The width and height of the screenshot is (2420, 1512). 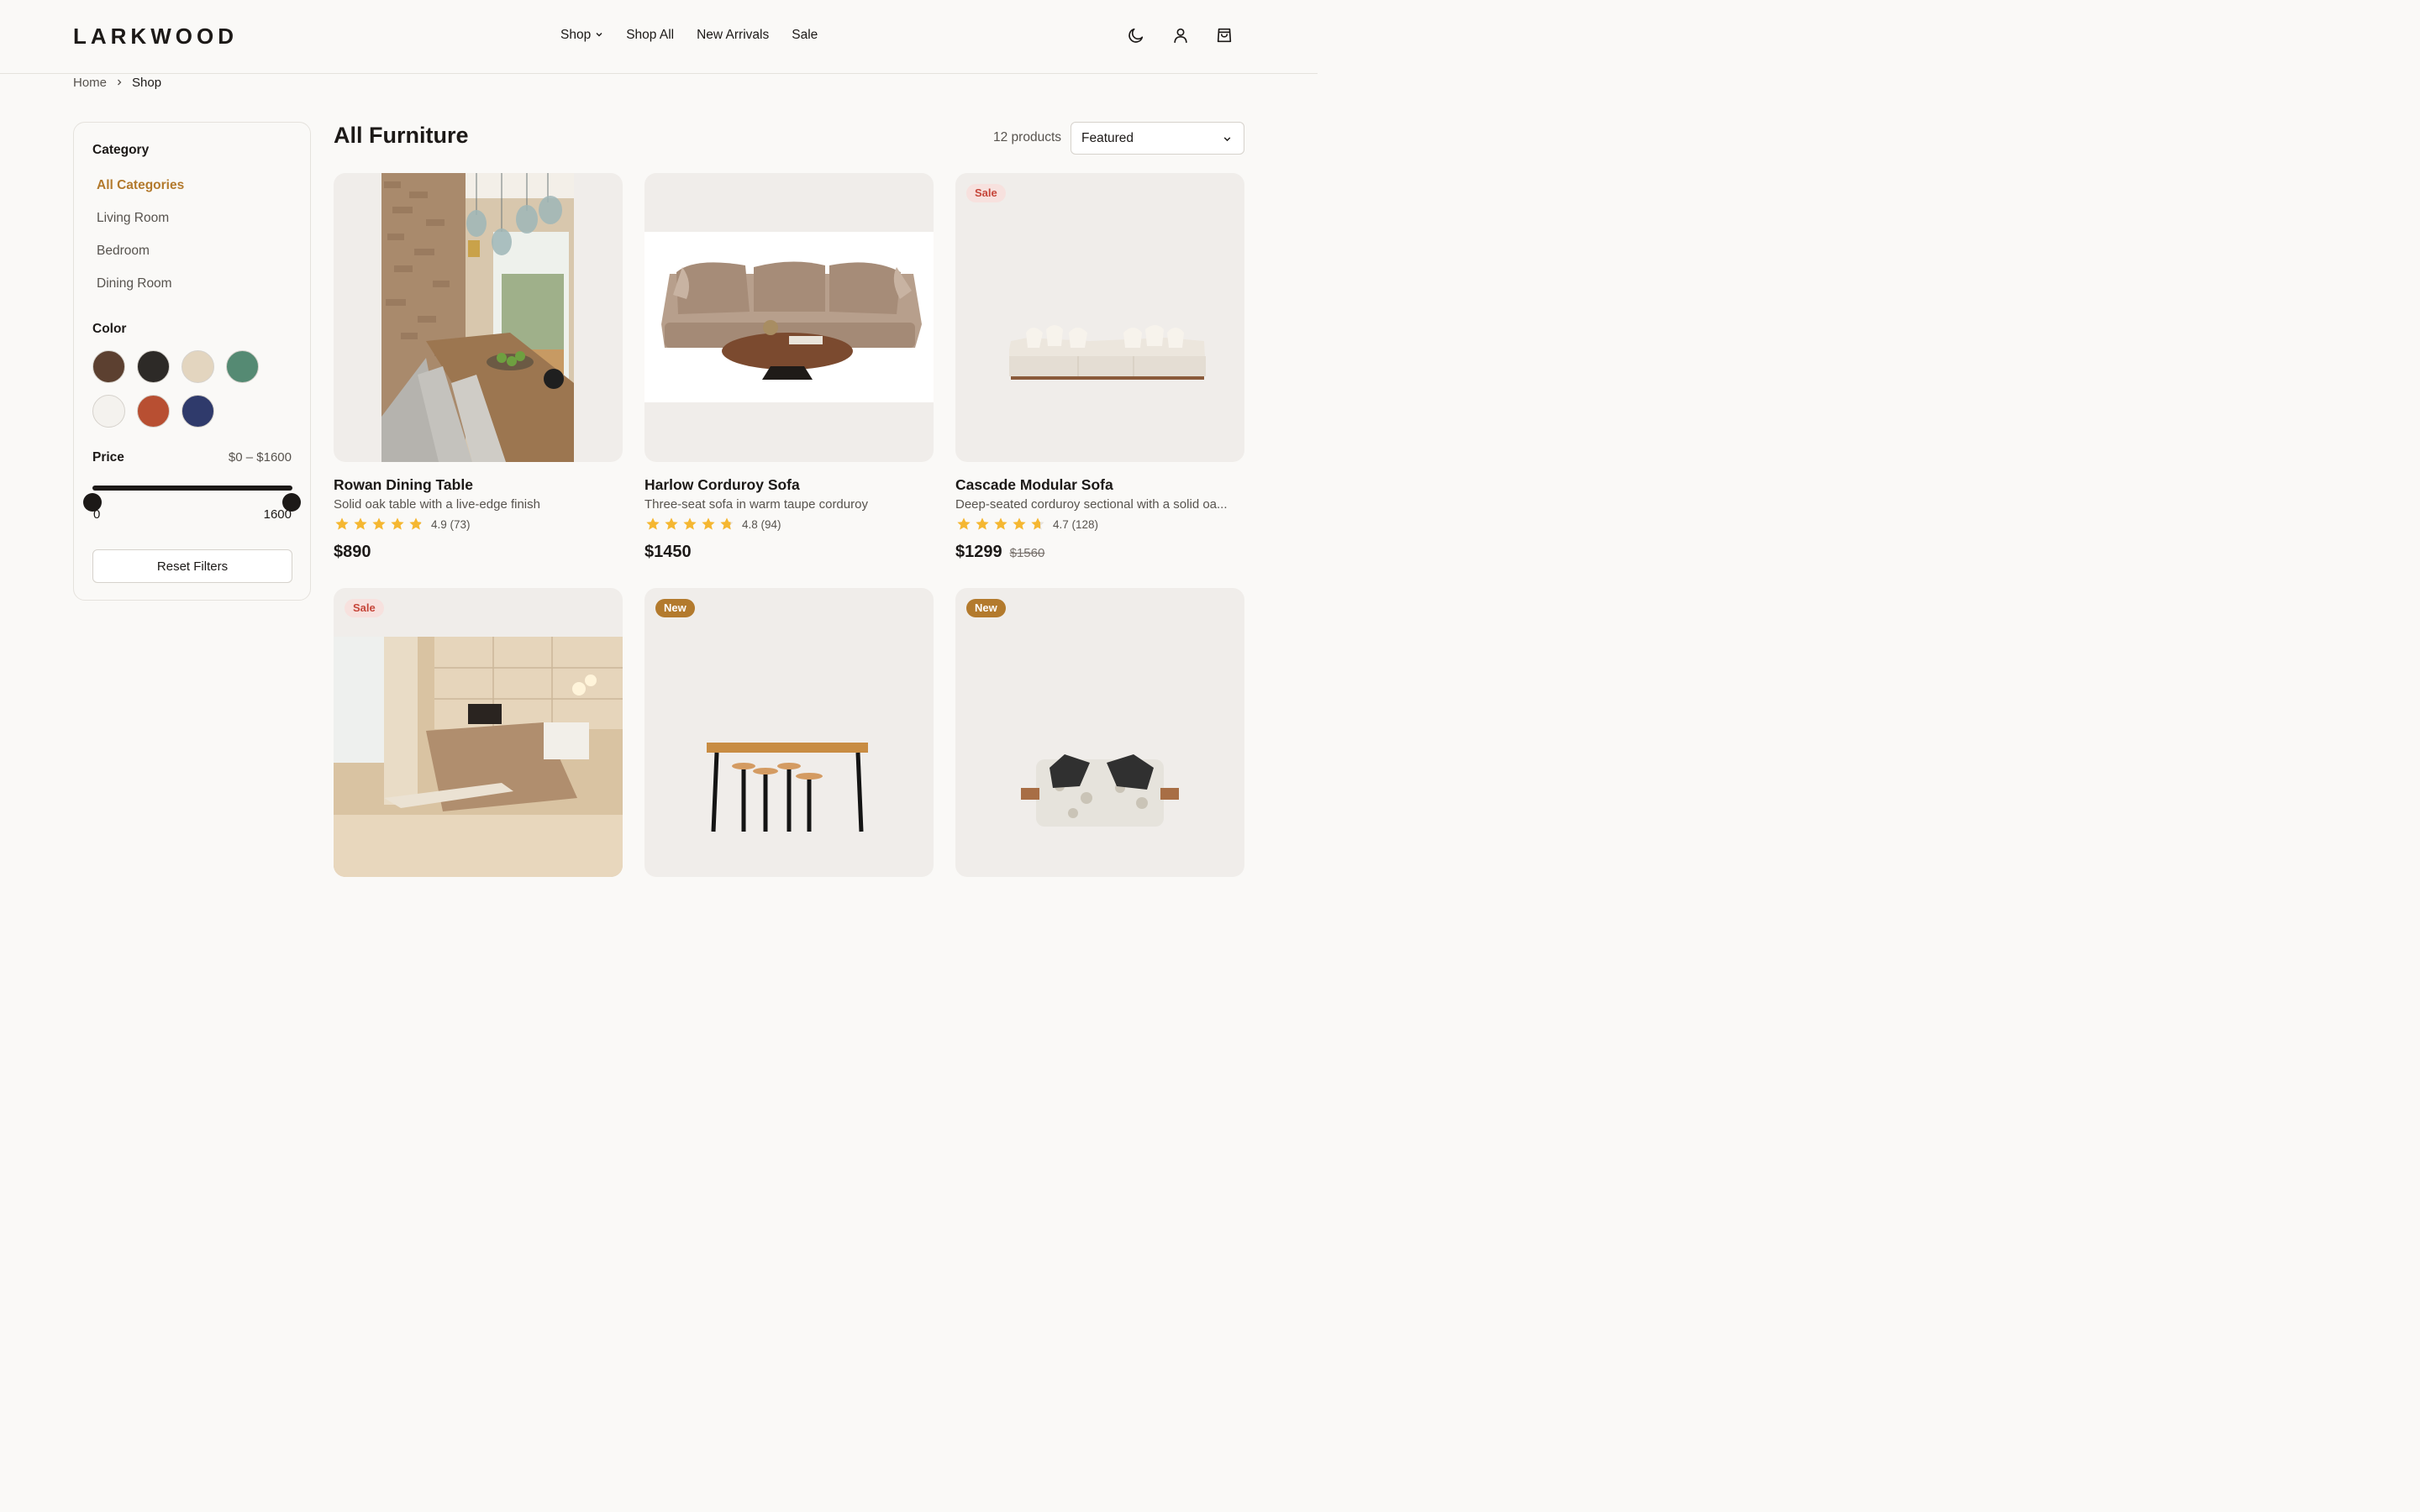 I want to click on rating-text: 4.8 (94), so click(x=762, y=524).